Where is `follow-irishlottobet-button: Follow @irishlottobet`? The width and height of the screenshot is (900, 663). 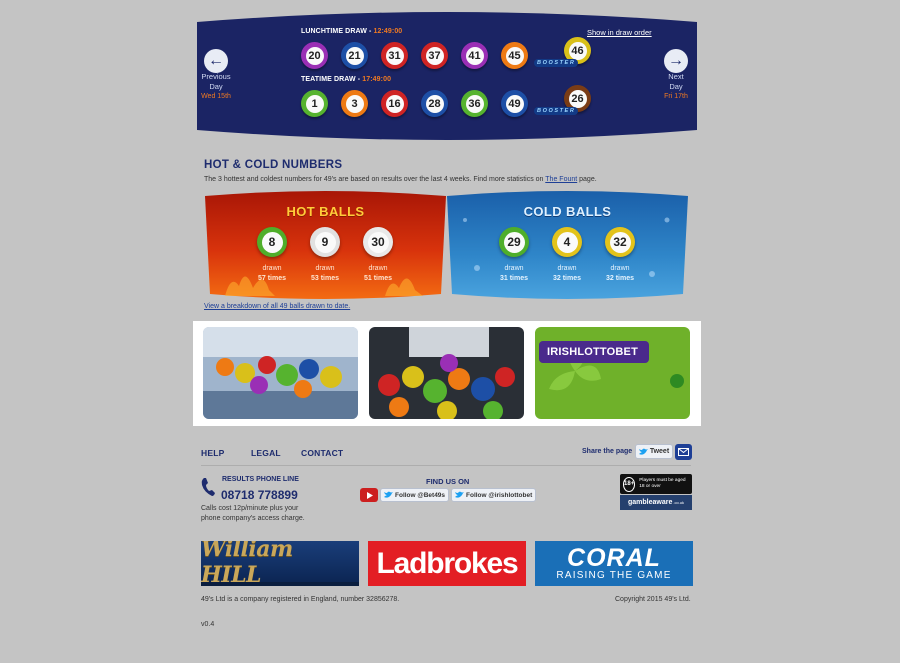 follow-irishlottobet-button: Follow @irishlottobet is located at coordinates (494, 495).